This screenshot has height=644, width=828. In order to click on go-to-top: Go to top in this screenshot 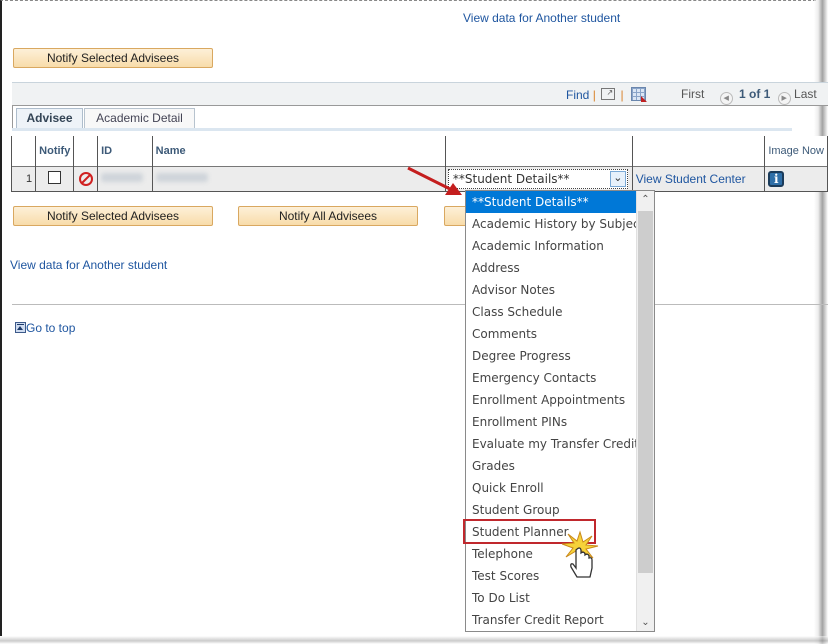, I will do `click(45, 328)`.